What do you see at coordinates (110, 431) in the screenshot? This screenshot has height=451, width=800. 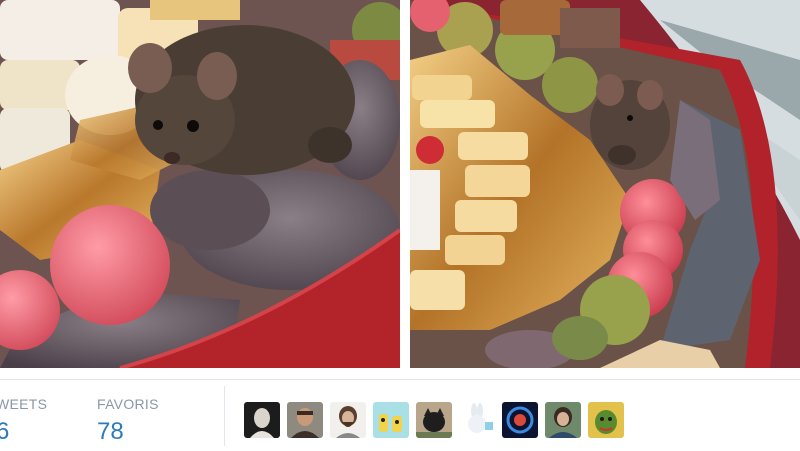 I see `favorites-count: 78` at bounding box center [110, 431].